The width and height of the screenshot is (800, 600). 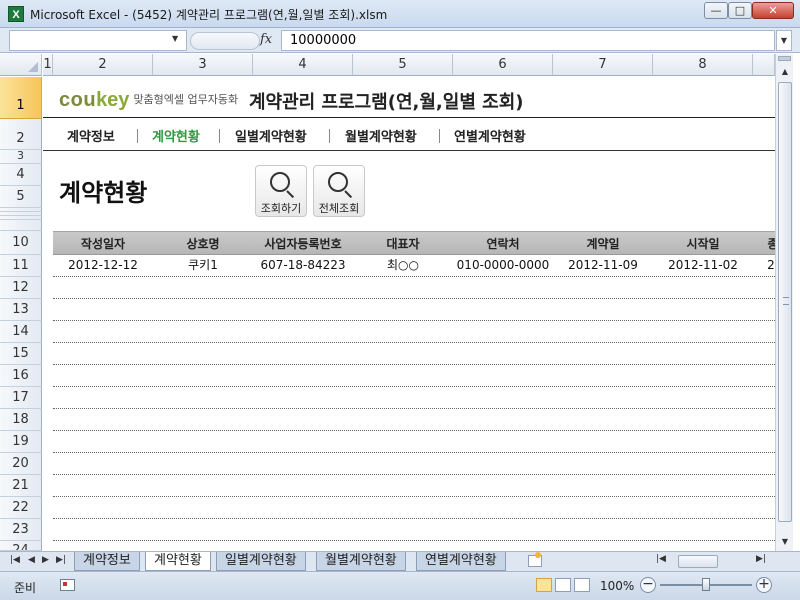 What do you see at coordinates (361, 561) in the screenshot?
I see `sheet-tab-monthly-status: 월별계약현황` at bounding box center [361, 561].